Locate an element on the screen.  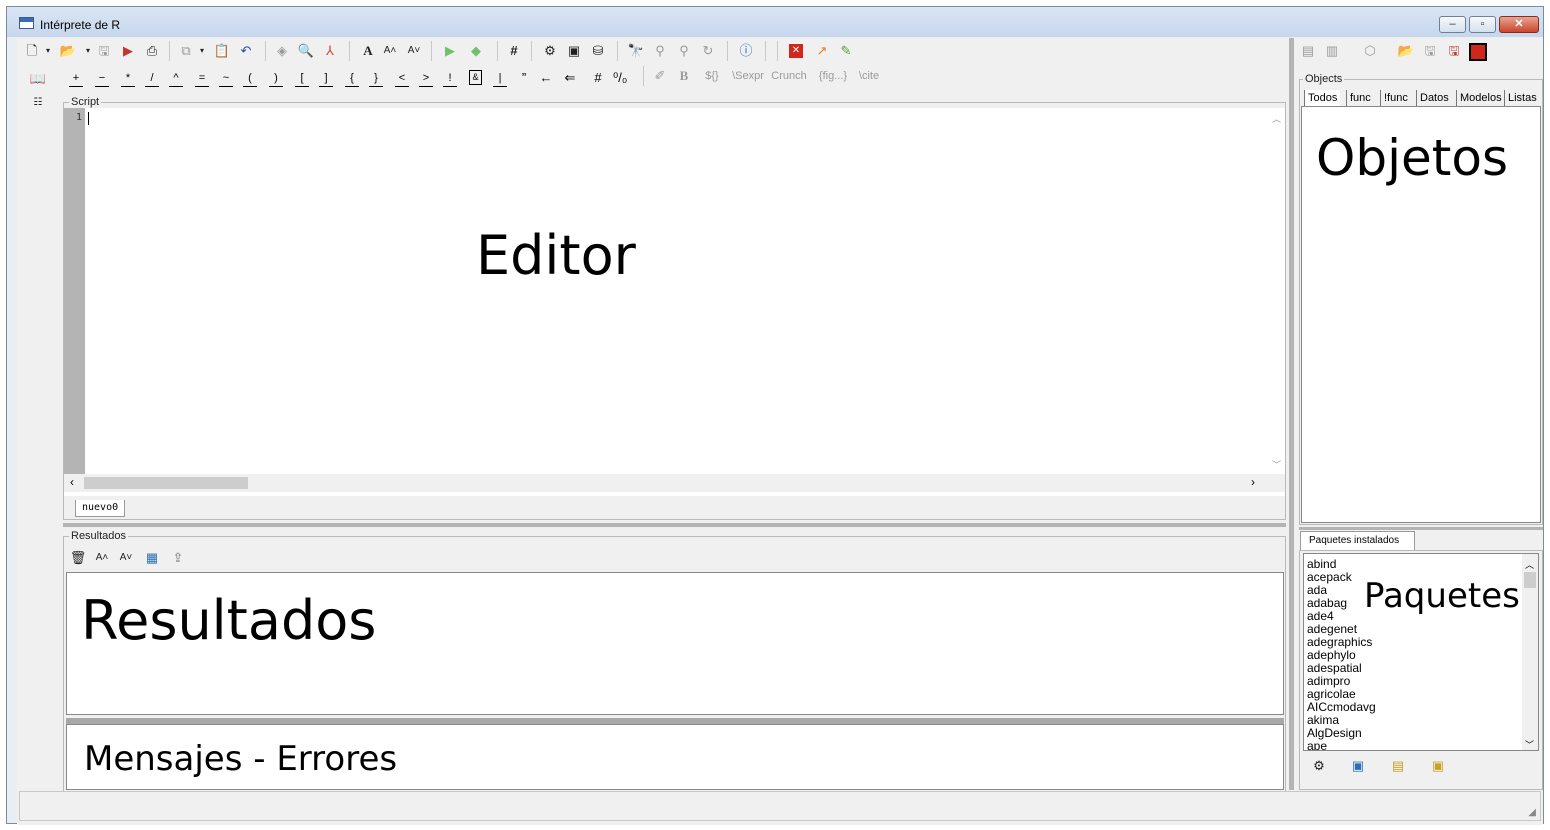
package-folder-icon: ▤ is located at coordinates (1398, 766).